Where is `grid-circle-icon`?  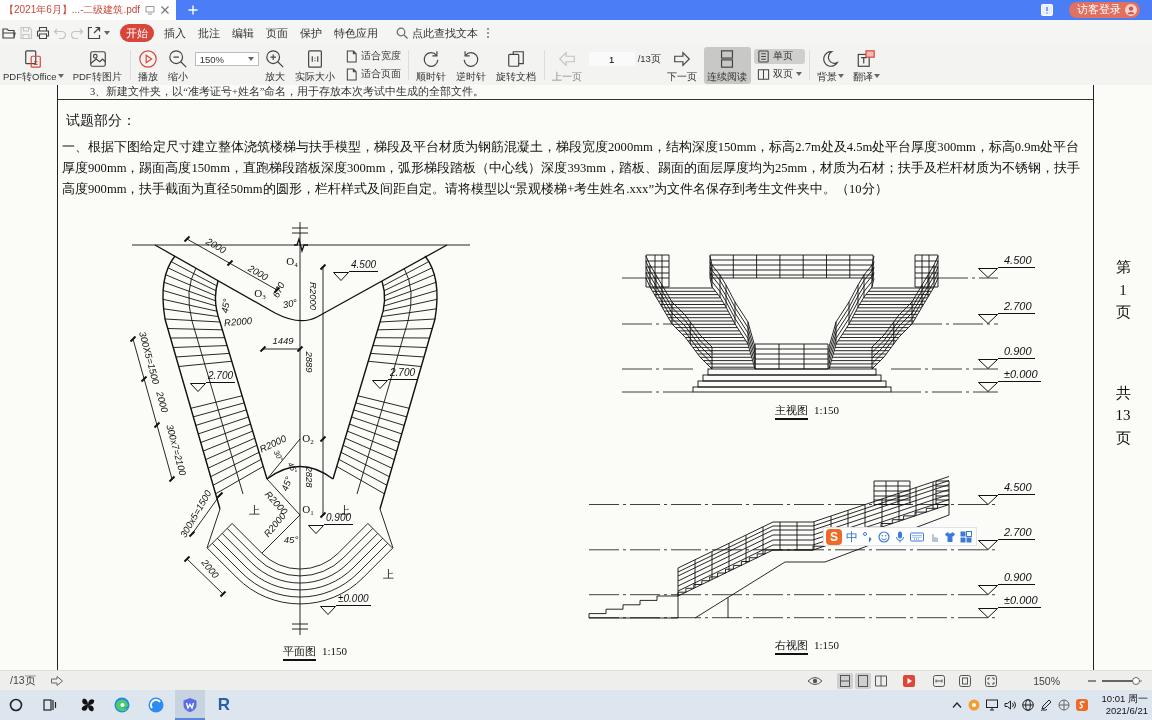 grid-circle-icon is located at coordinates (1063, 705).